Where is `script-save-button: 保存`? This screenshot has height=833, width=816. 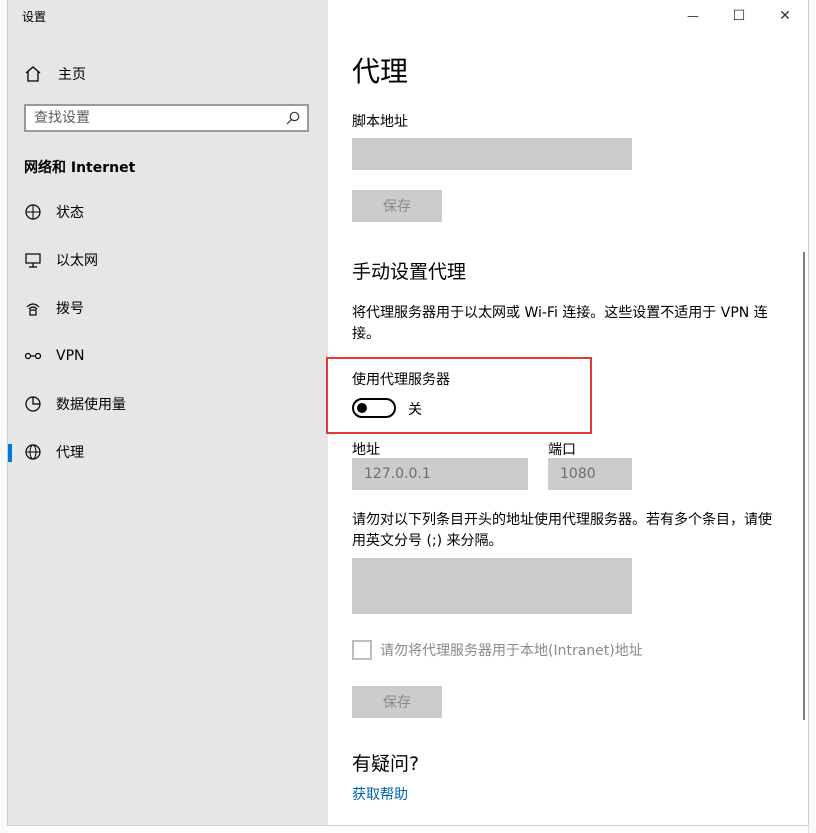 script-save-button: 保存 is located at coordinates (397, 206).